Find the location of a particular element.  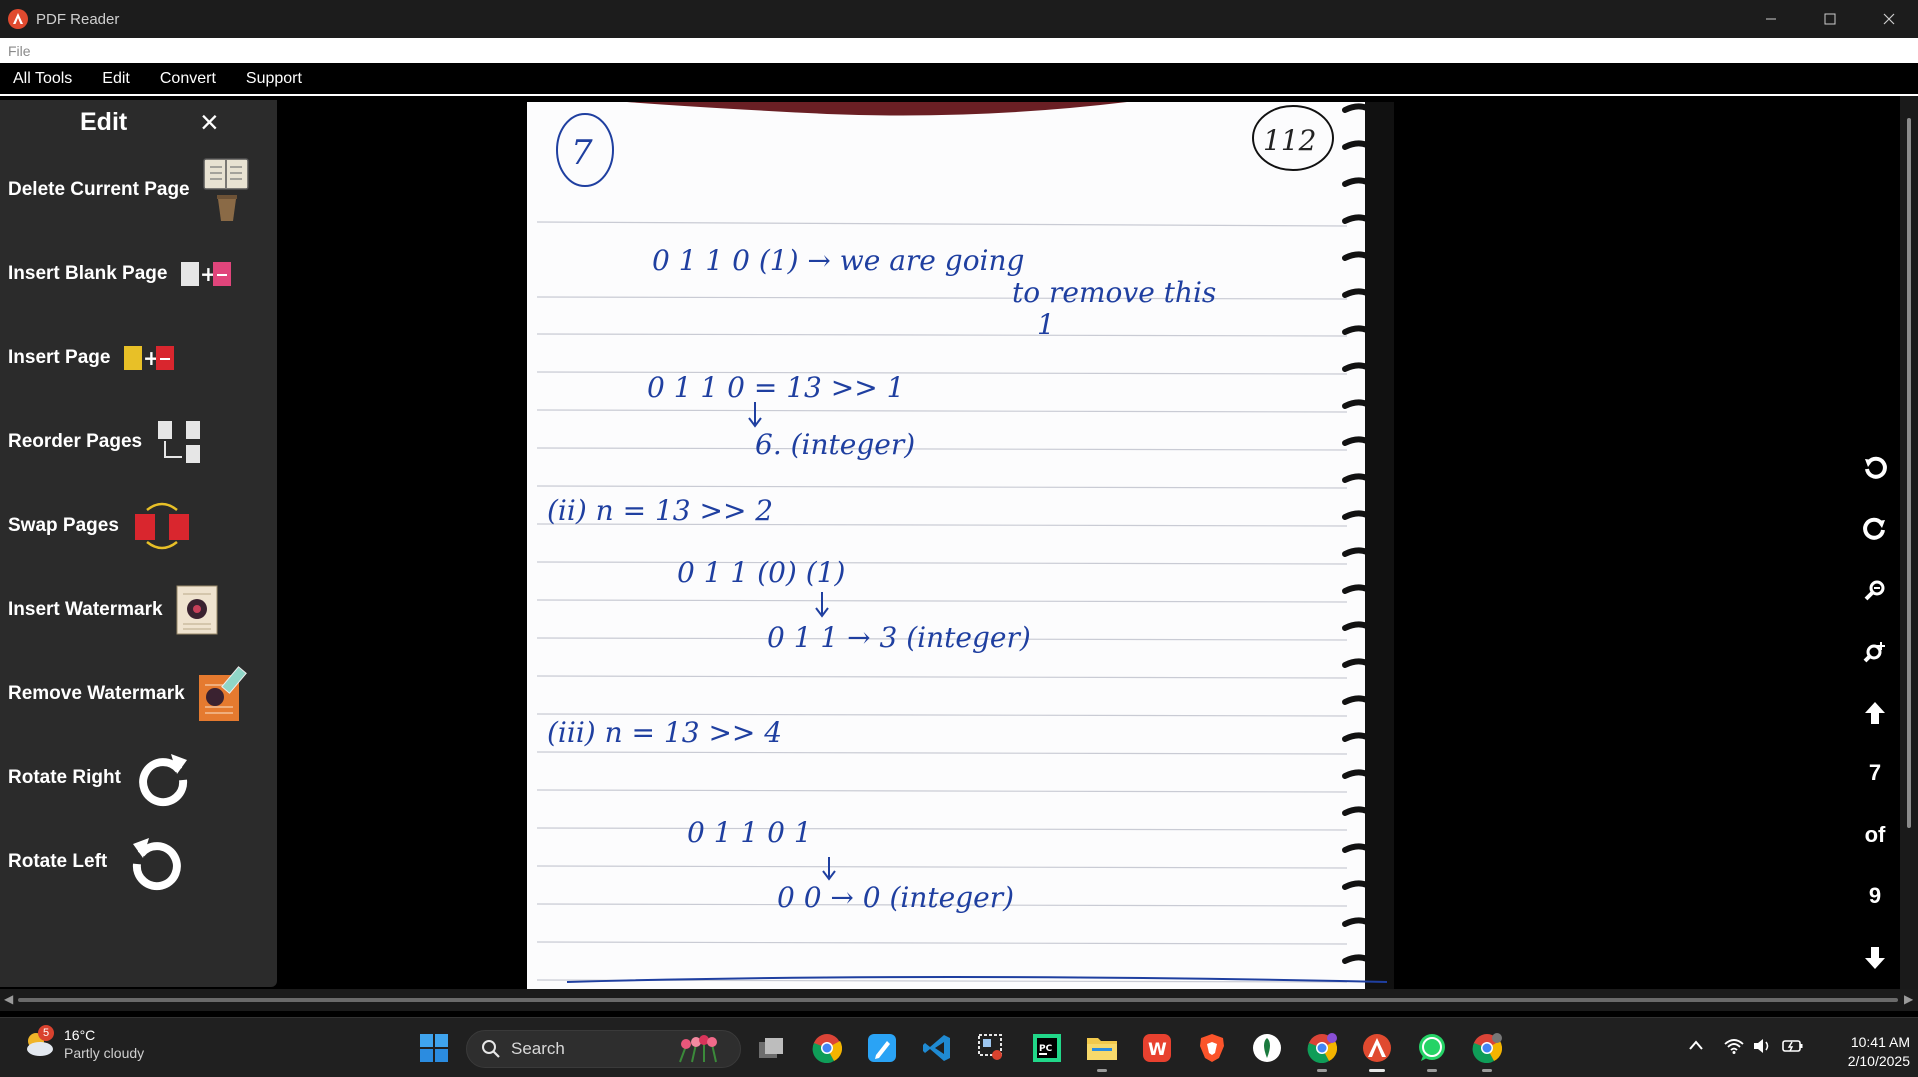

pen-app-icon is located at coordinates (882, 1048).